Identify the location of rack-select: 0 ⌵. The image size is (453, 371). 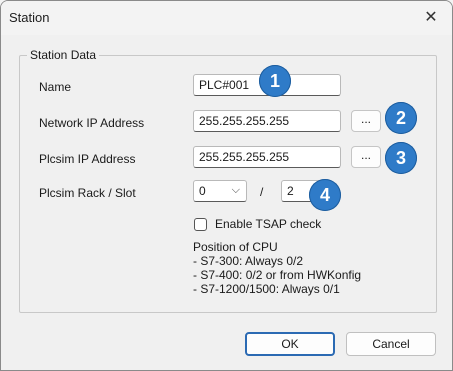
(220, 191).